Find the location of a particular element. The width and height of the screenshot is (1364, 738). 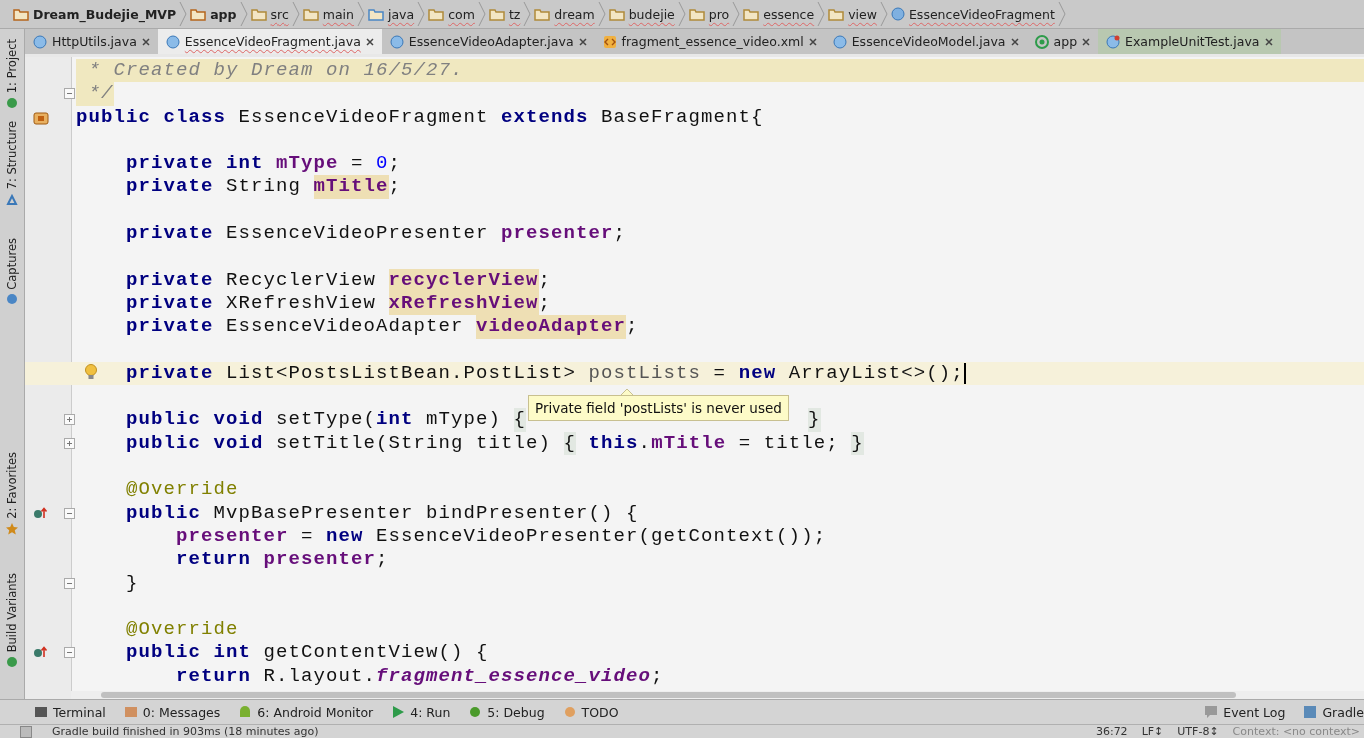

number-literal: 0 is located at coordinates (382, 164).